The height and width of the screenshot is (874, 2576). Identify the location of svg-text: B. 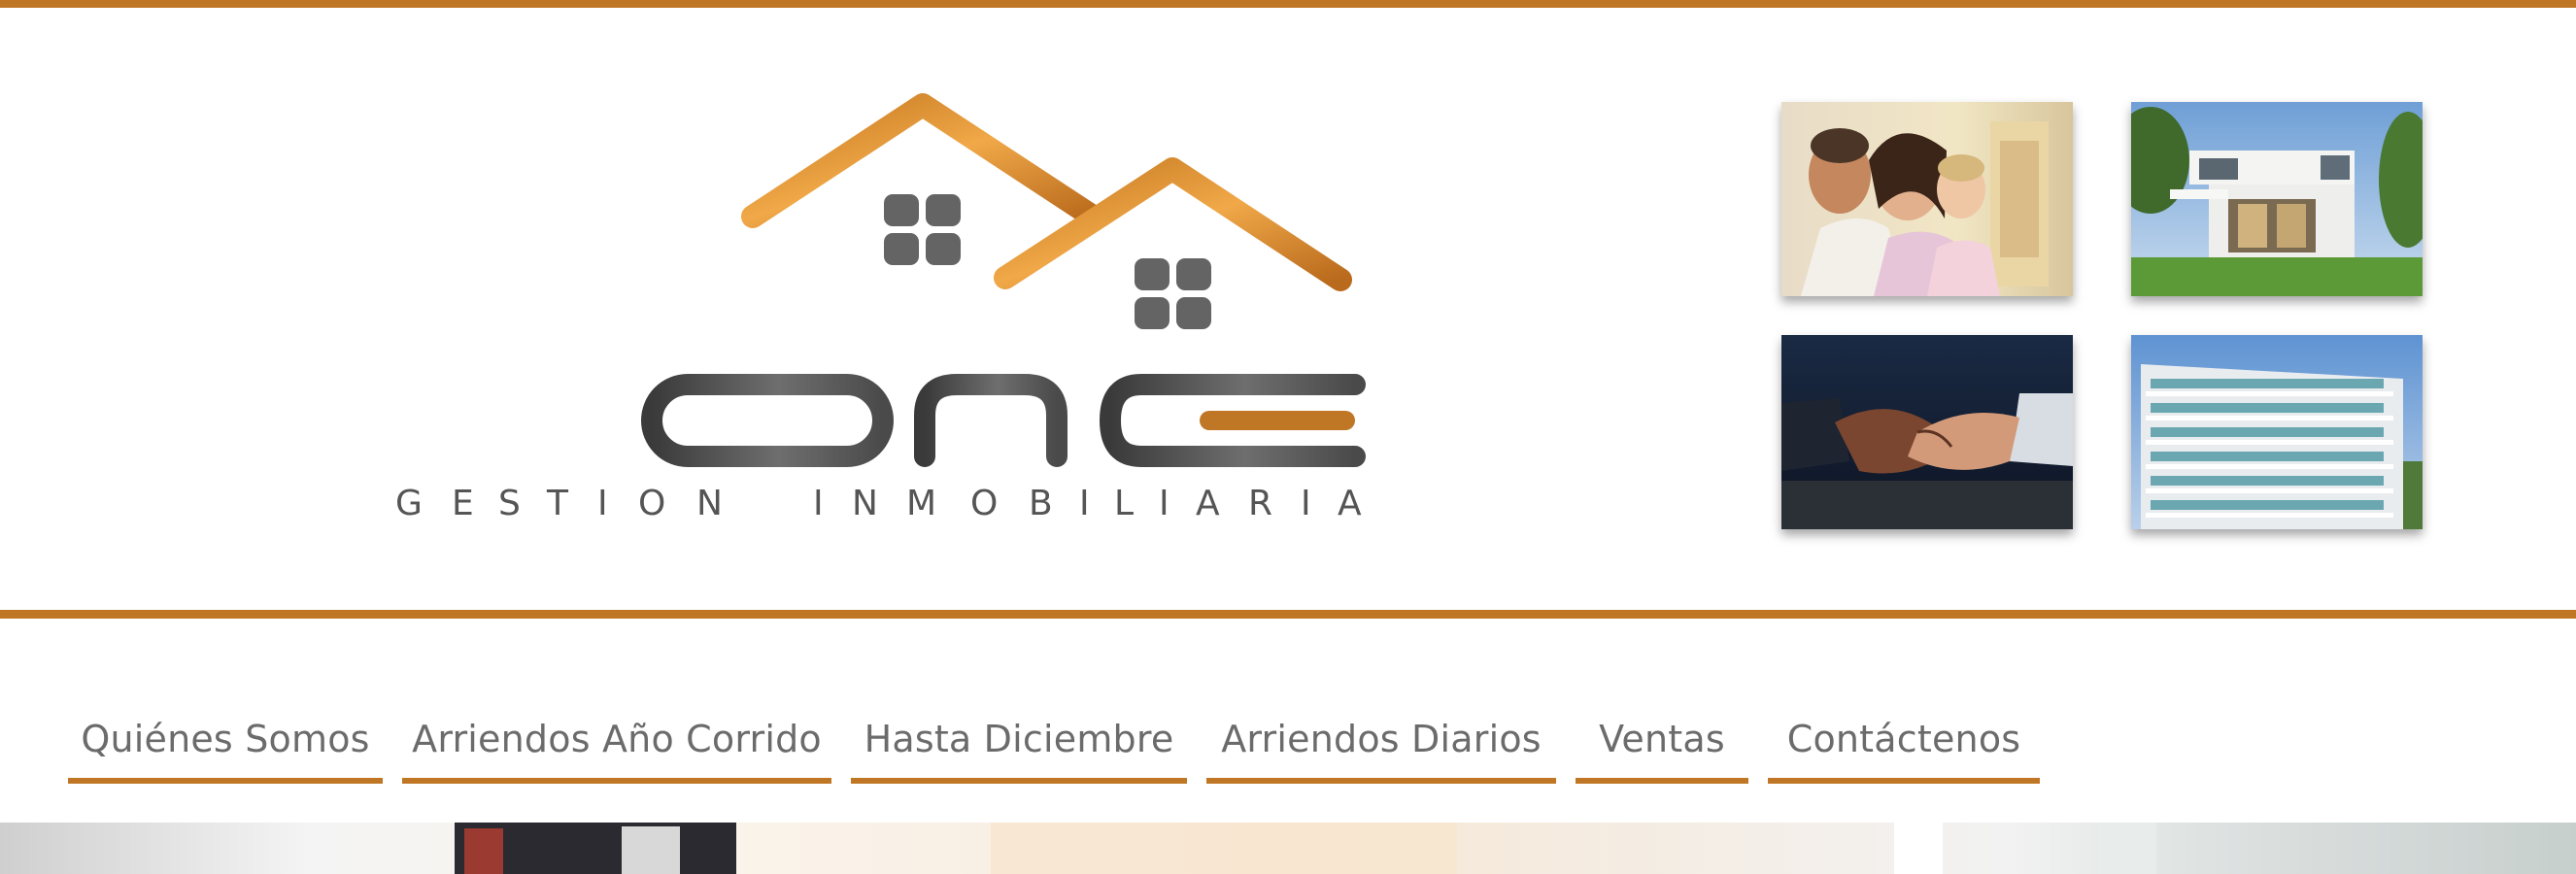
(1041, 504).